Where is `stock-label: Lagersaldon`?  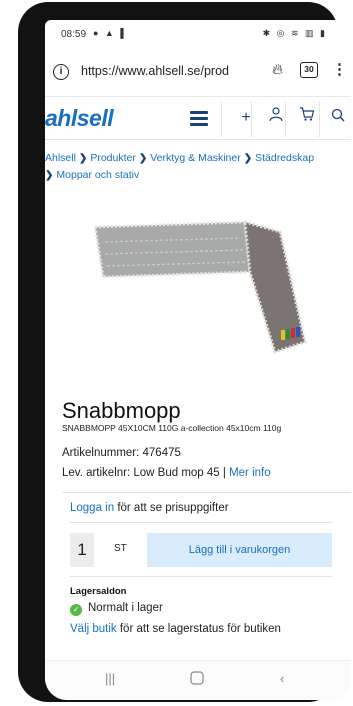
stock-label: Lagersaldon is located at coordinates (98, 591).